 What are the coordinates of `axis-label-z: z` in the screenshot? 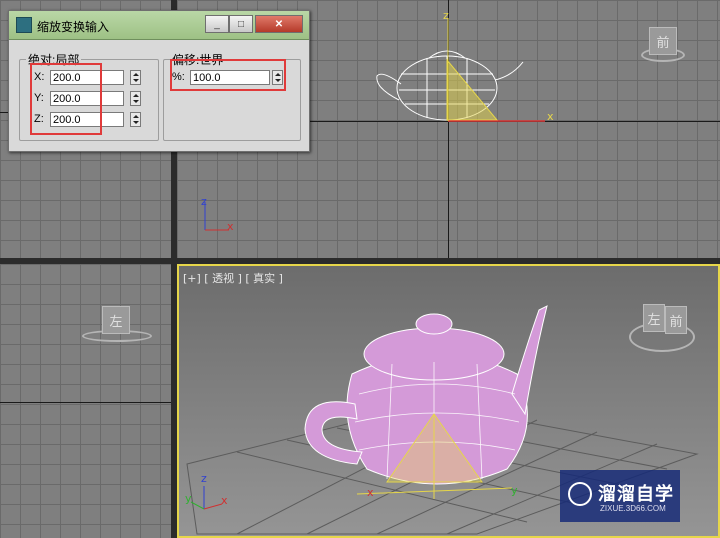 It's located at (446, 15).